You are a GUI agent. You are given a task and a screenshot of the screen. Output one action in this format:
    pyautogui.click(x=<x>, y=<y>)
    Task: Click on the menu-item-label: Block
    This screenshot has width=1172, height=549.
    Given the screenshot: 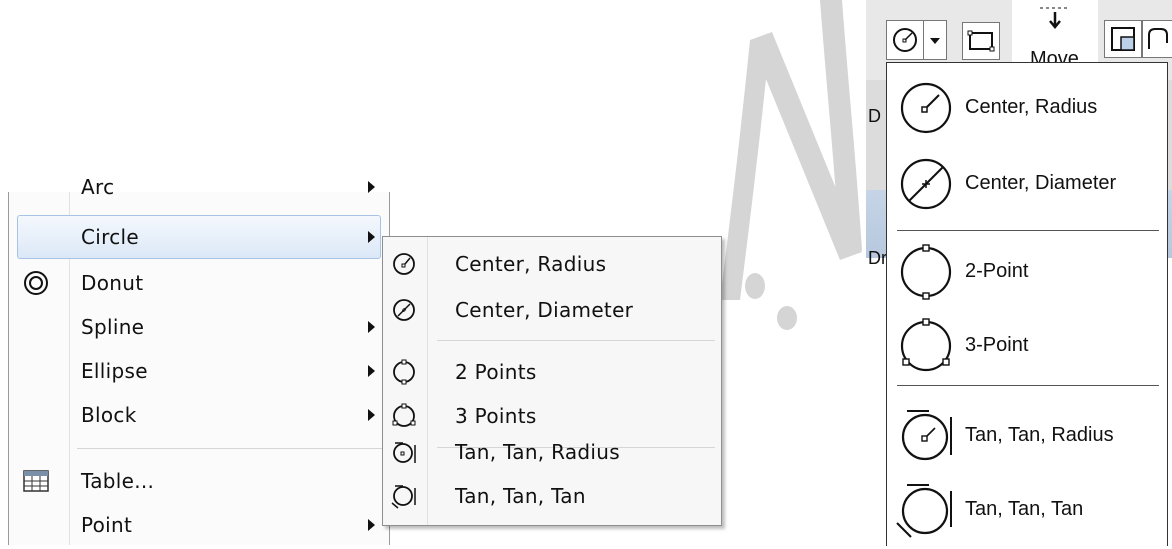 What is the action you would take?
    pyautogui.click(x=109, y=415)
    